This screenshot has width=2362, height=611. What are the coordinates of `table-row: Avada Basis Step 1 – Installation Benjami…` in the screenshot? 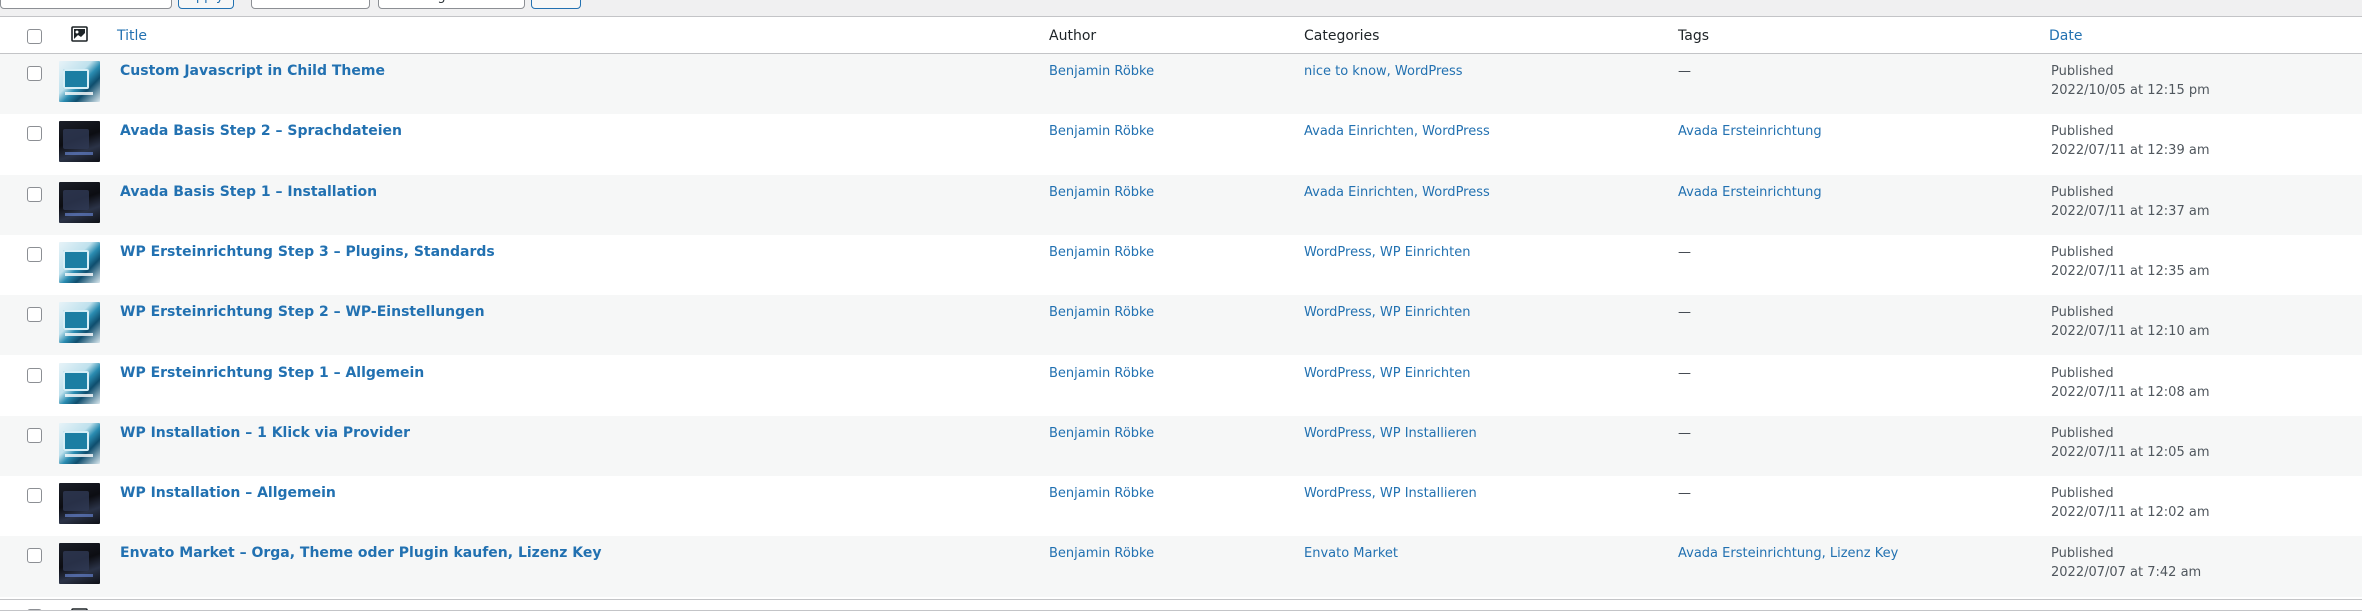 It's located at (1181, 204).